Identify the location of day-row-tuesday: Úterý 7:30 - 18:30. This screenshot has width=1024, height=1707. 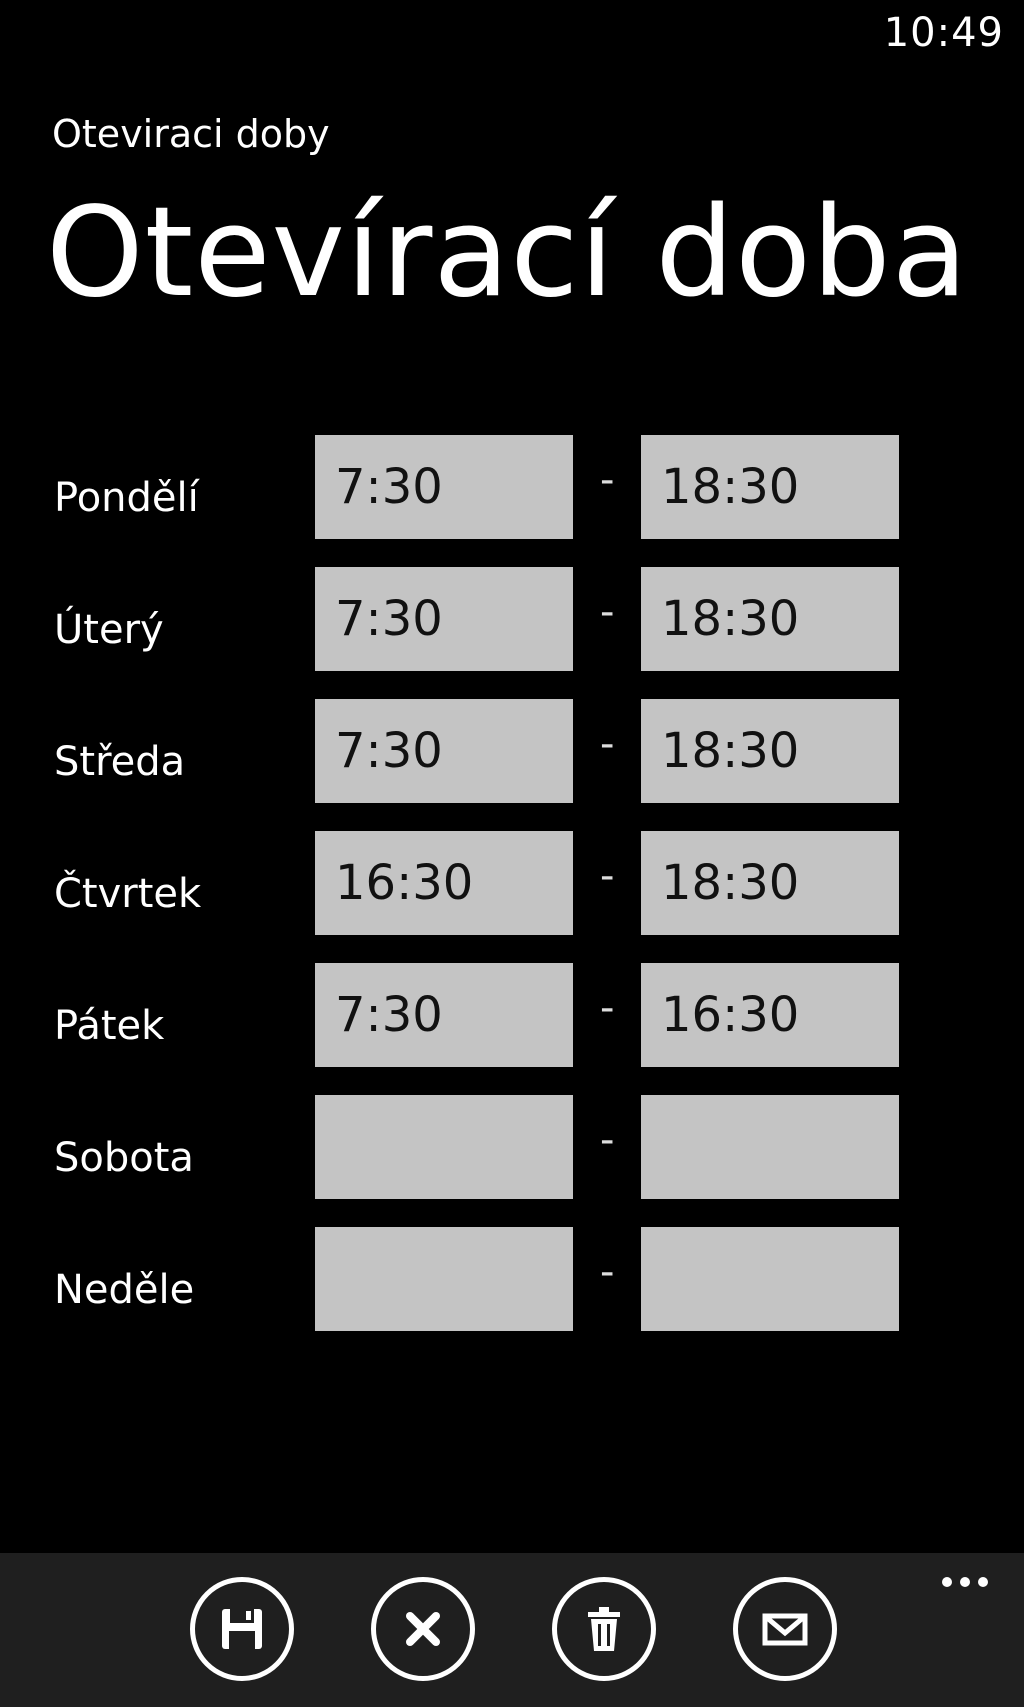
(512, 619).